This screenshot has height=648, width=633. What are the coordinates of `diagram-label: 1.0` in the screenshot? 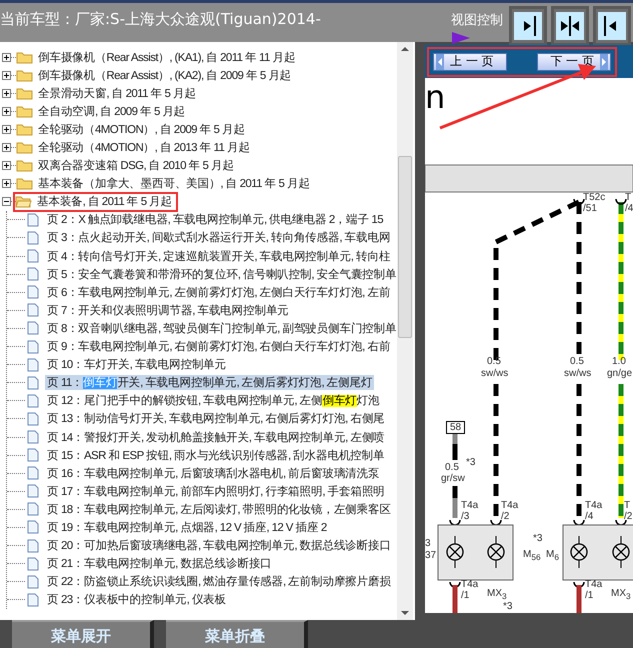 It's located at (619, 361).